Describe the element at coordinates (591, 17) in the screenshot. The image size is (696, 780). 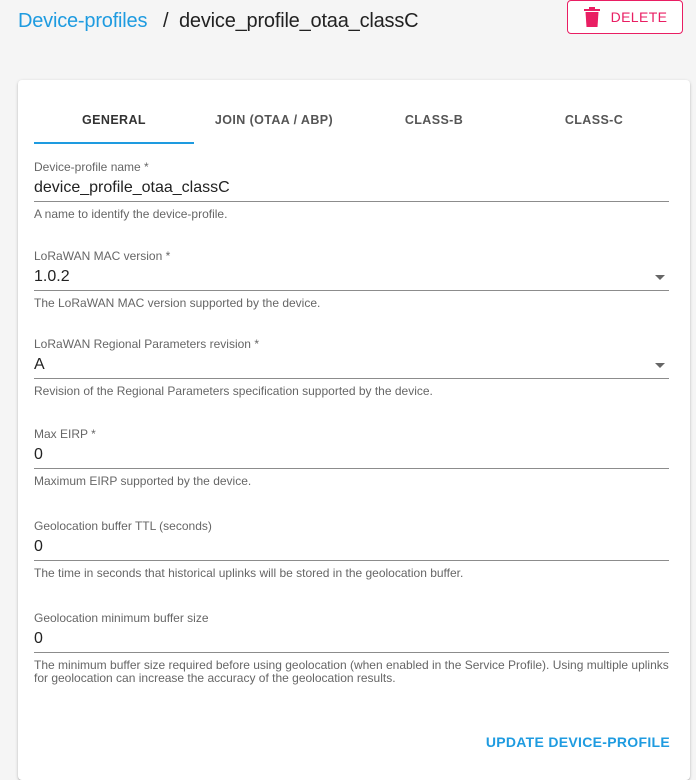
I see `trash-icon` at that location.